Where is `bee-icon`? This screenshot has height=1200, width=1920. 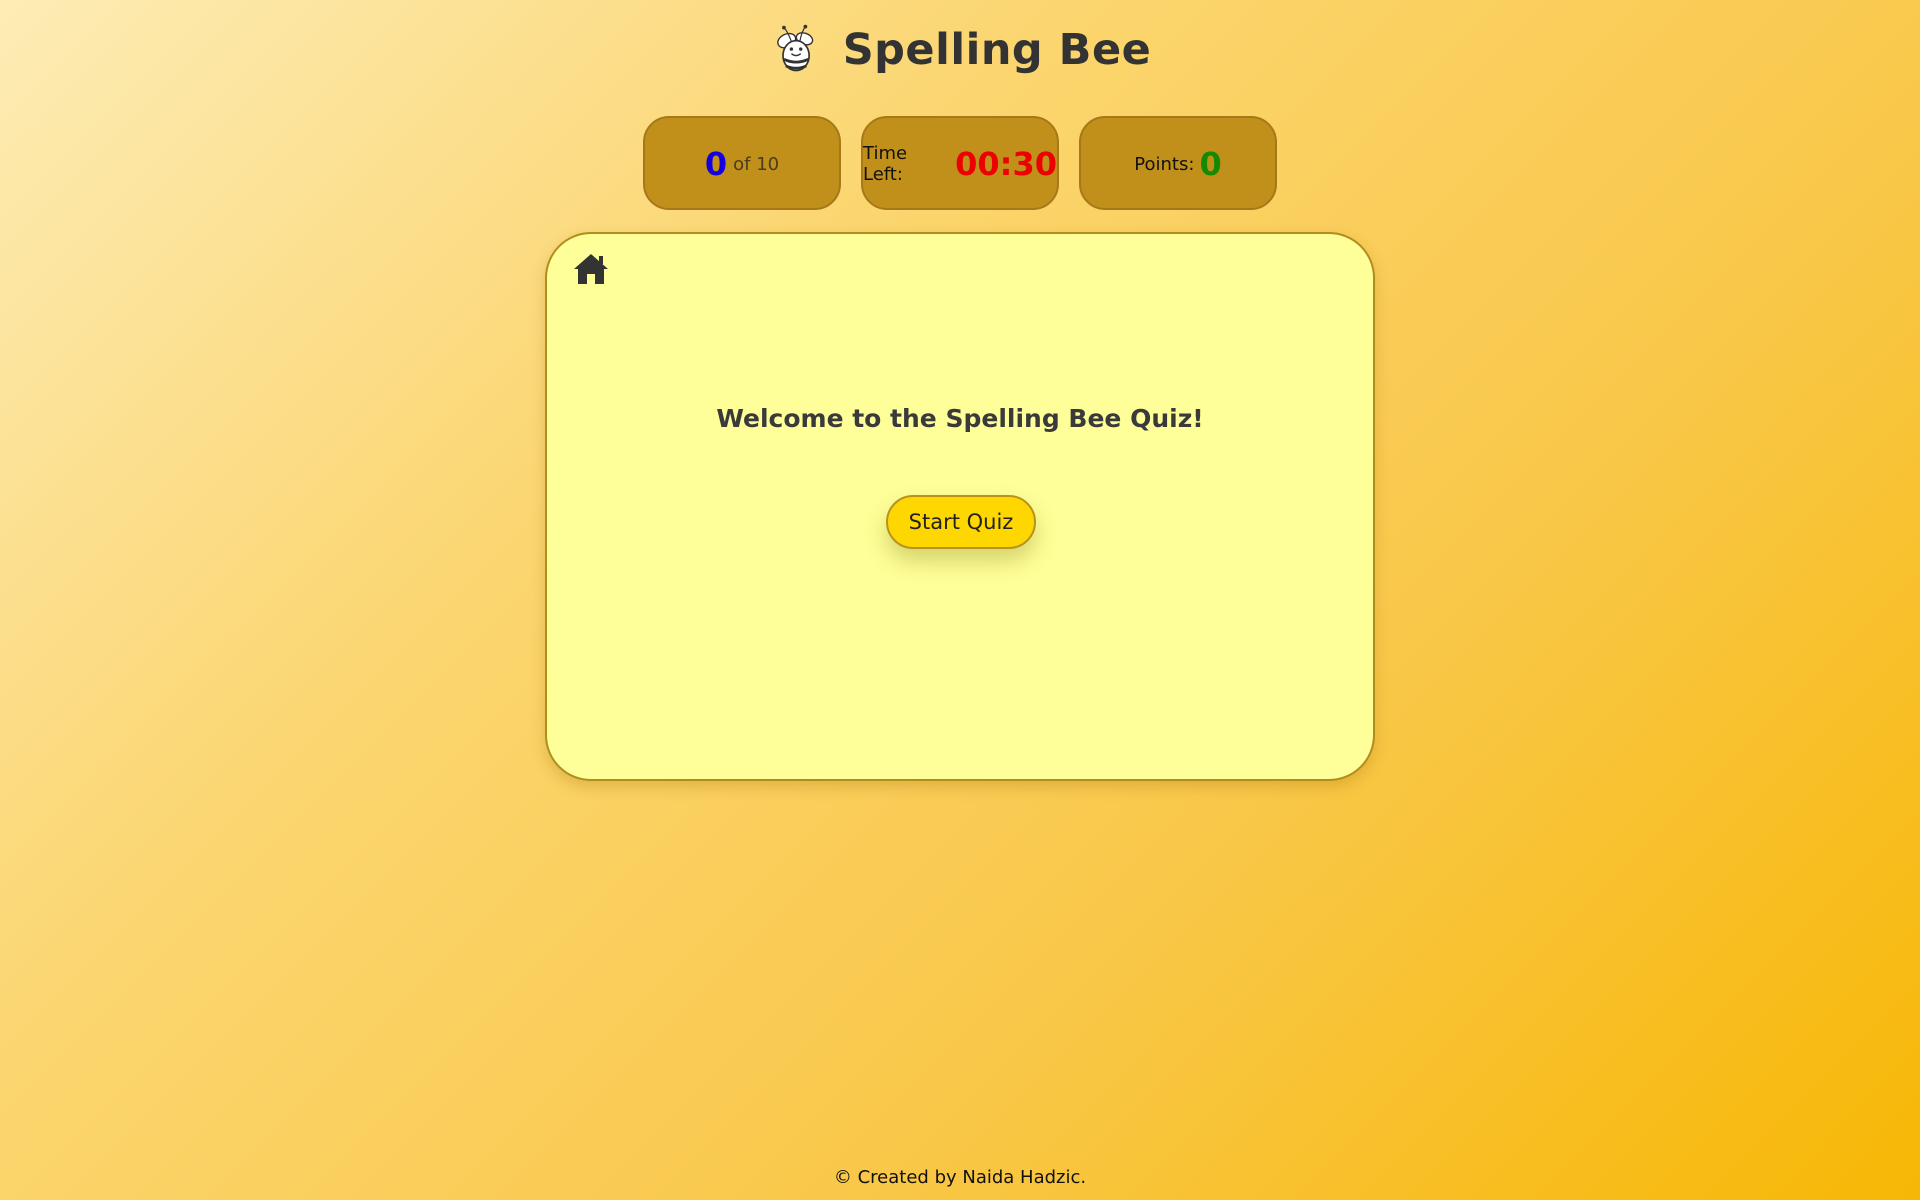
bee-icon is located at coordinates (794, 48).